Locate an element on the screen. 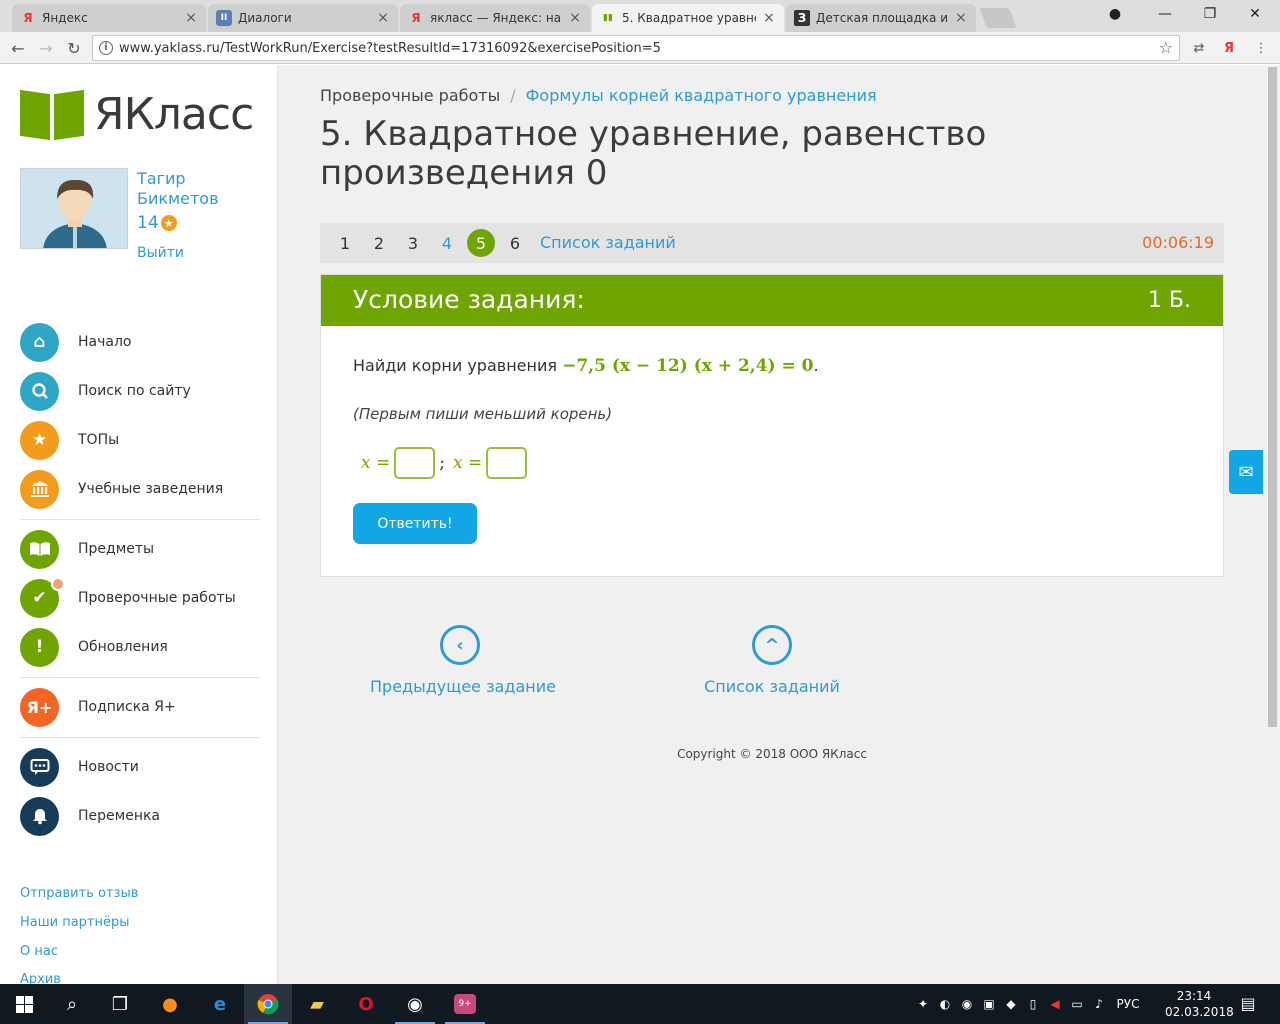 The image size is (1280, 1024). search-icon is located at coordinates (39, 391).